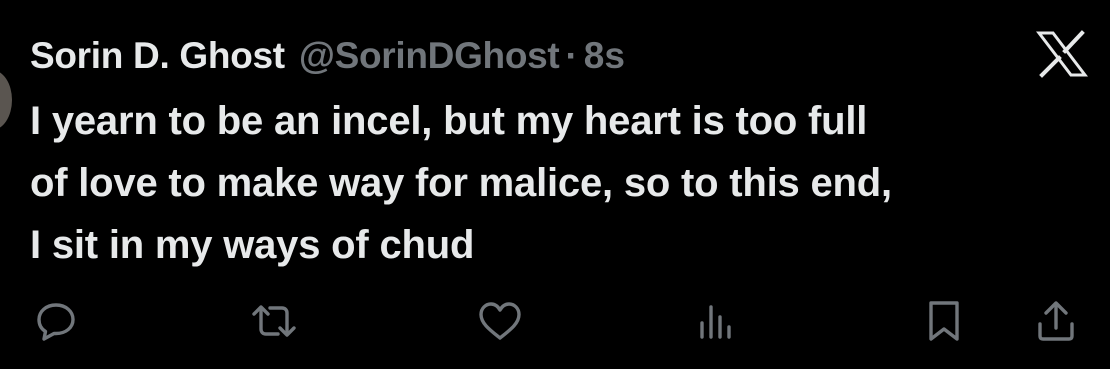 This screenshot has width=1110, height=369. Describe the element at coordinates (252, 245) in the screenshot. I see `tweet-text-line: I sit in my ways of chud` at that location.